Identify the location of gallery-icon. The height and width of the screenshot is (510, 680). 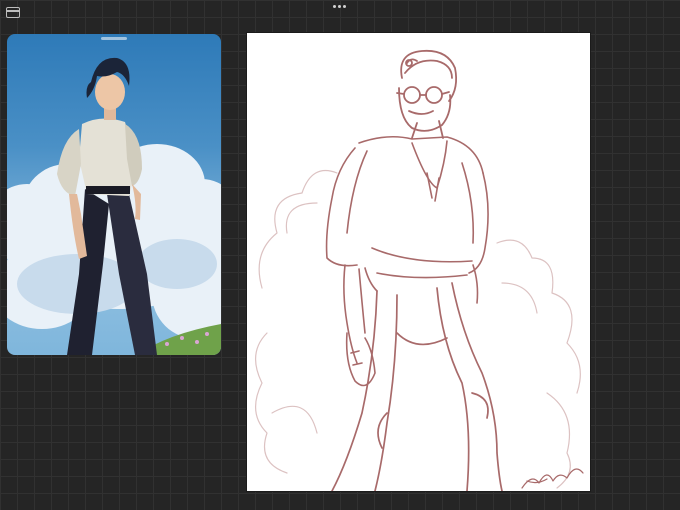
(13, 12).